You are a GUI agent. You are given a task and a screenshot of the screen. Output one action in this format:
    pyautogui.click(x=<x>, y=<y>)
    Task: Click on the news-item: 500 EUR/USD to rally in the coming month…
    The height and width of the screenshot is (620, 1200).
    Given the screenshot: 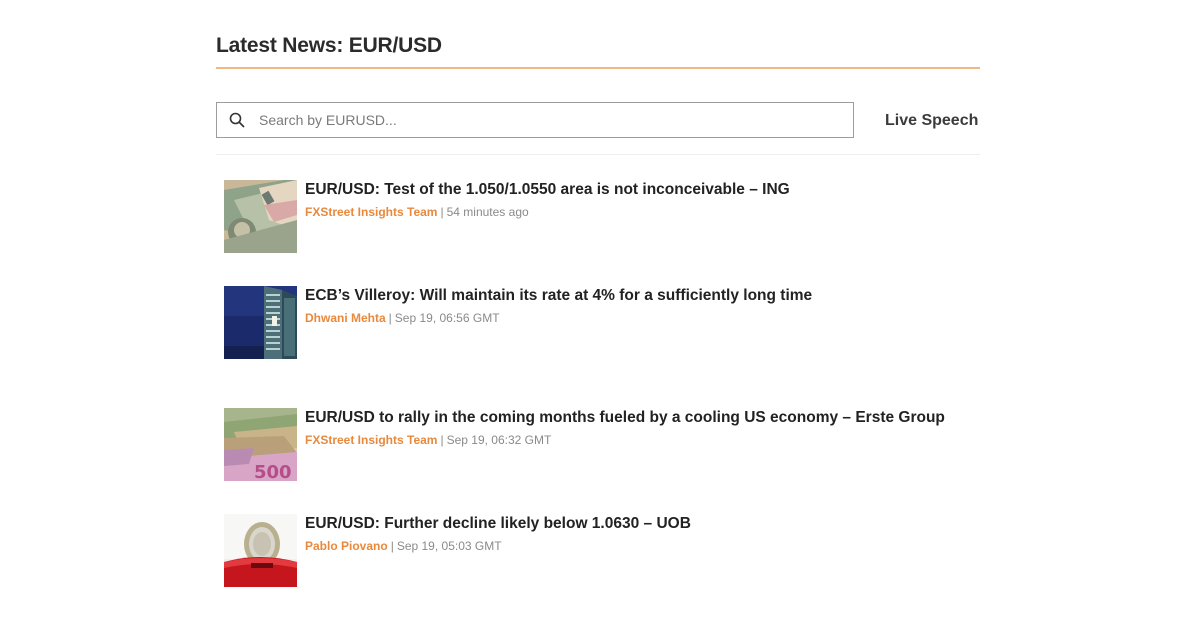 What is the action you would take?
    pyautogui.click(x=599, y=445)
    